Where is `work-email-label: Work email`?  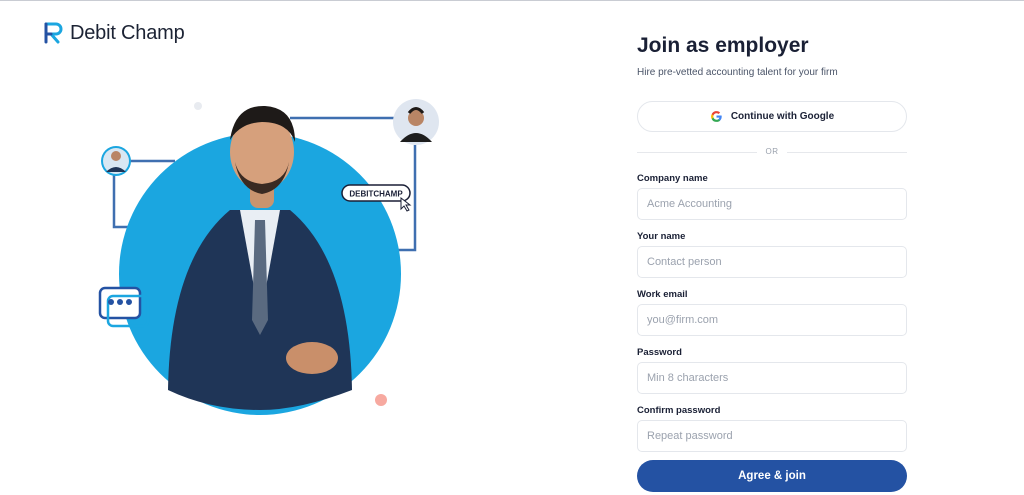
work-email-label: Work email is located at coordinates (662, 294).